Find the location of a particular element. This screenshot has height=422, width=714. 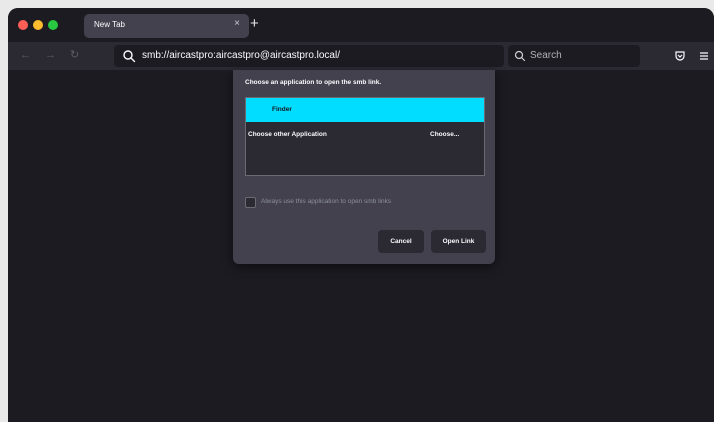

always-use-checkbox is located at coordinates (250, 202).